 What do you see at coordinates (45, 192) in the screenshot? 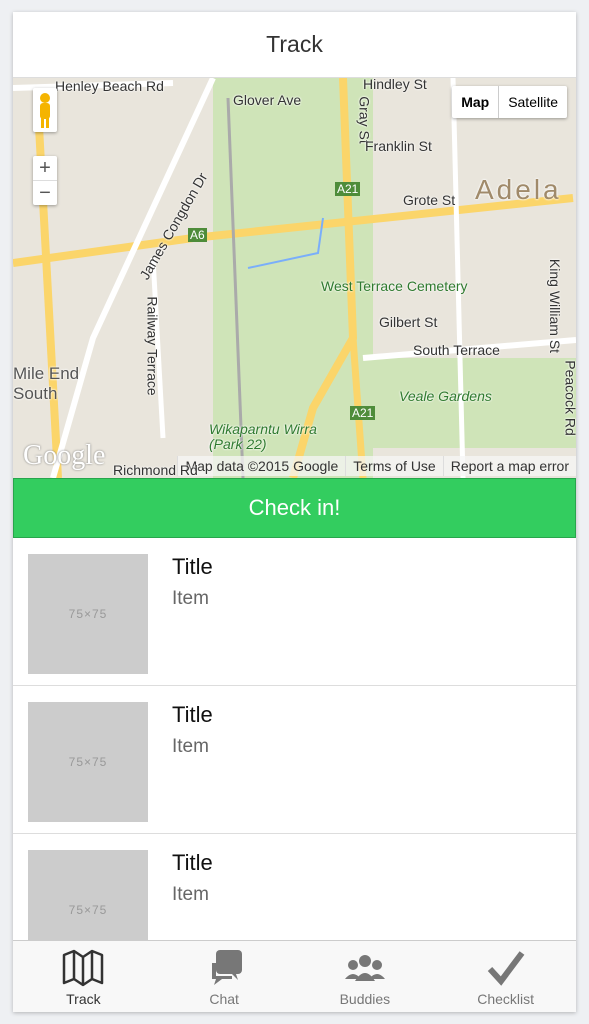
I see `zoom-out-button: −` at bounding box center [45, 192].